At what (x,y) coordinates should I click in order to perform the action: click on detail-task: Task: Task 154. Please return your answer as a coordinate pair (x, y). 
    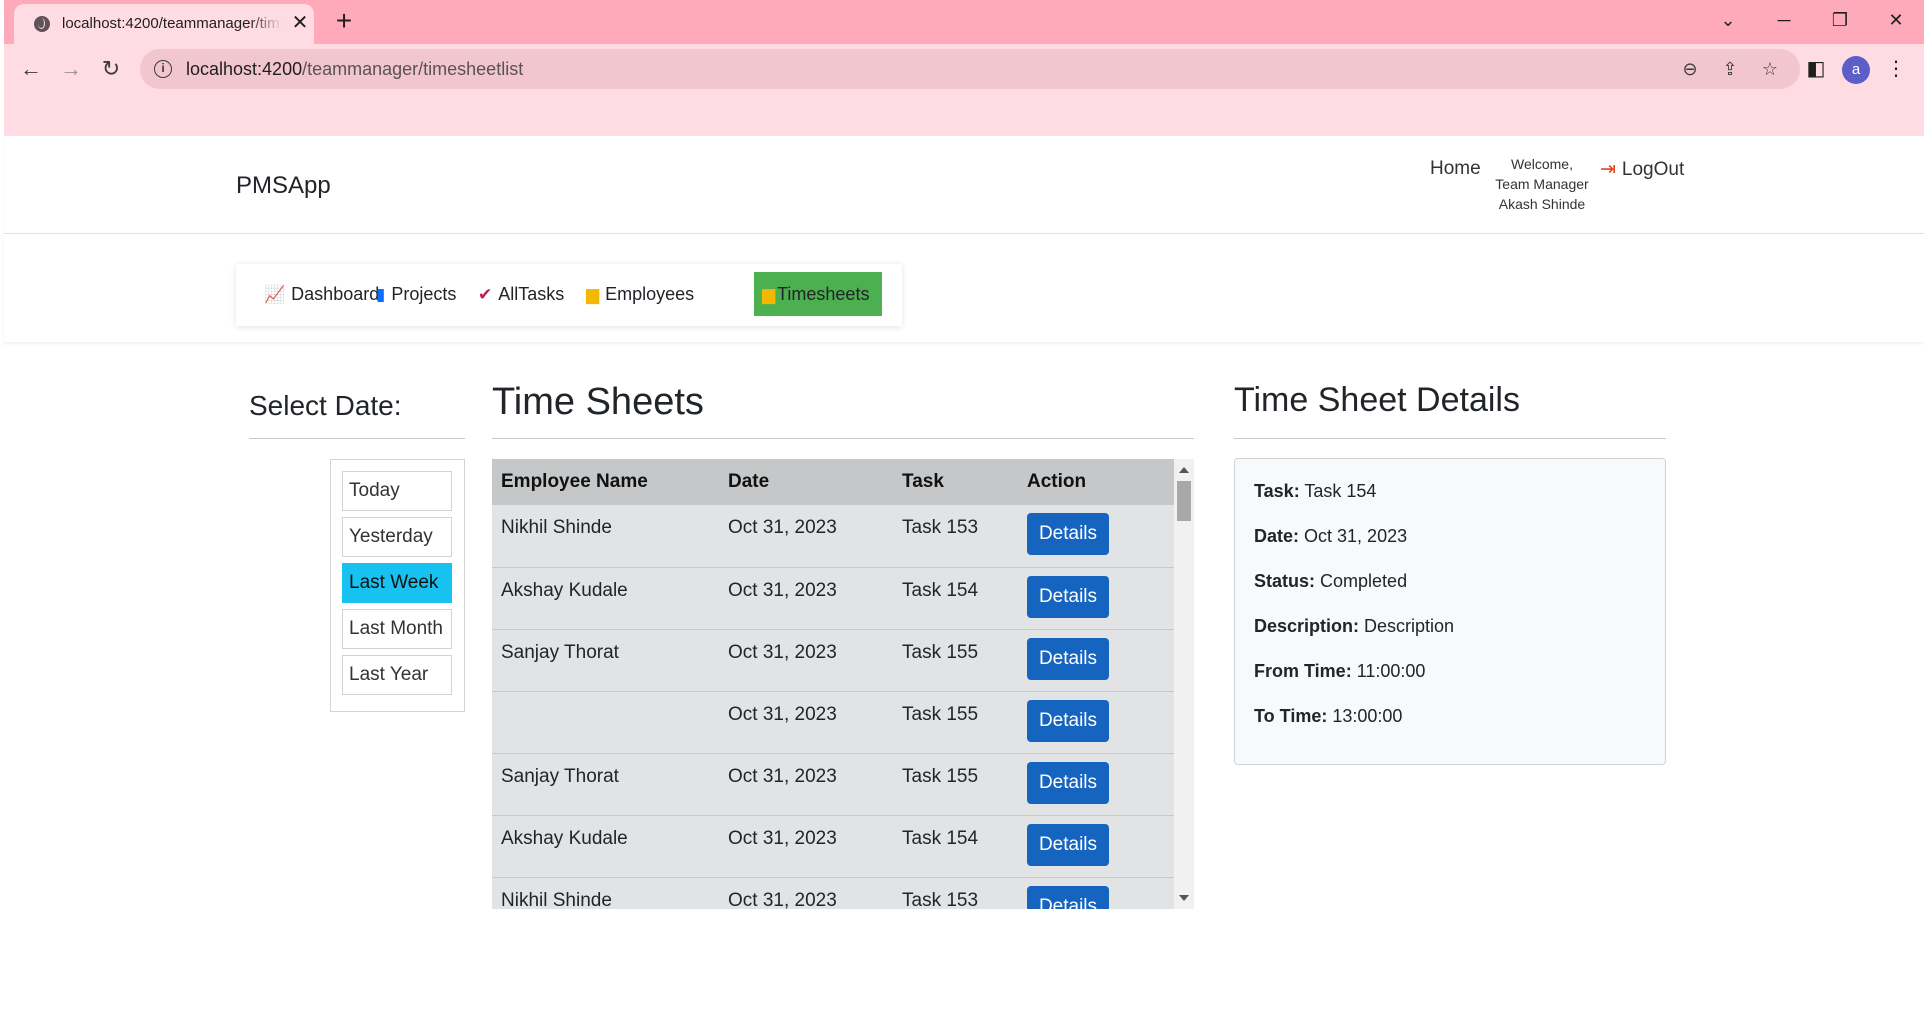
    Looking at the image, I should click on (1315, 491).